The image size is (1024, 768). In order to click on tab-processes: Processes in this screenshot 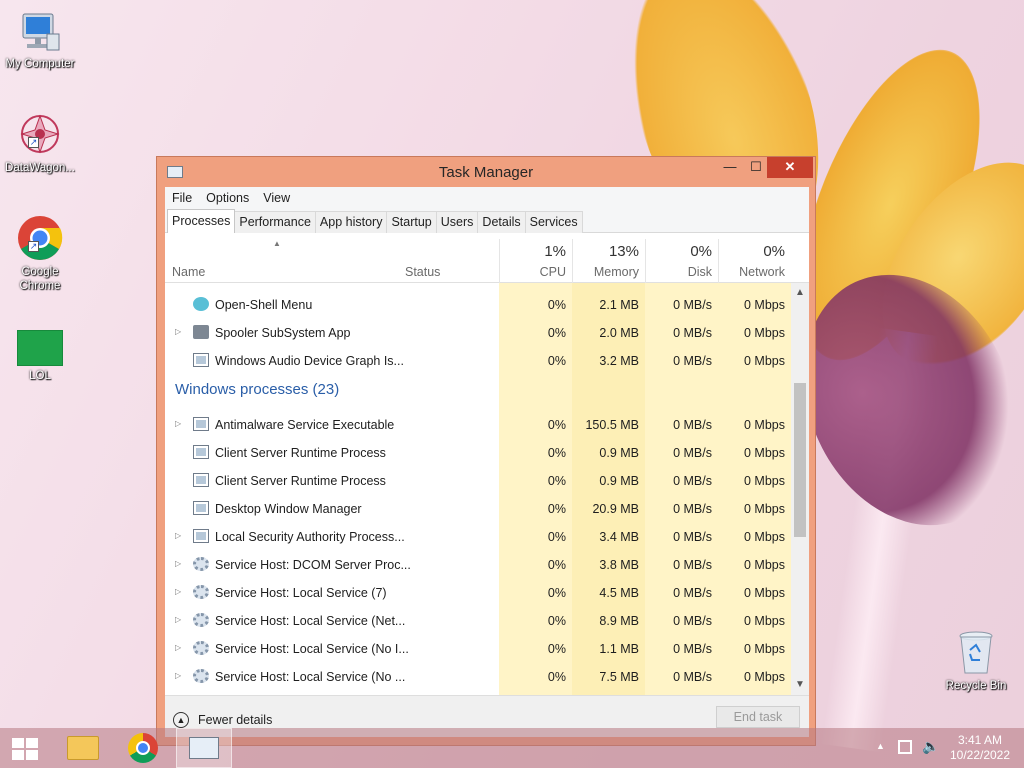, I will do `click(201, 221)`.